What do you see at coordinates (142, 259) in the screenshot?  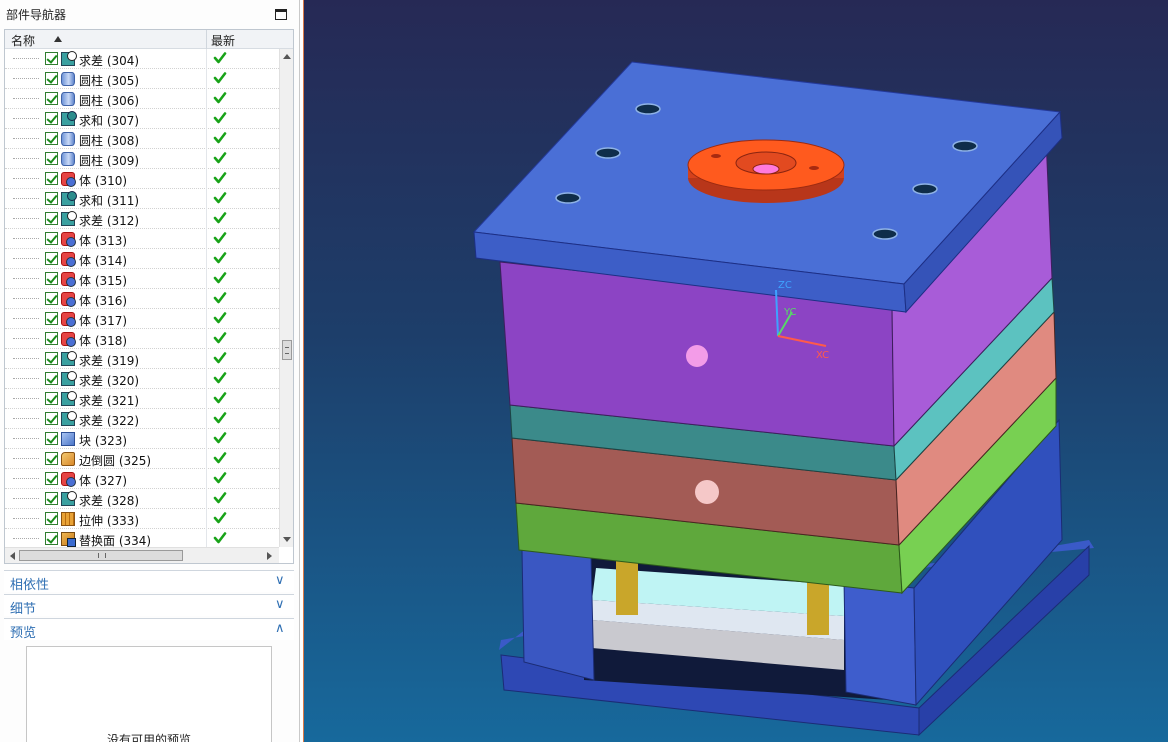 I see `tree-row: 体 (314)` at bounding box center [142, 259].